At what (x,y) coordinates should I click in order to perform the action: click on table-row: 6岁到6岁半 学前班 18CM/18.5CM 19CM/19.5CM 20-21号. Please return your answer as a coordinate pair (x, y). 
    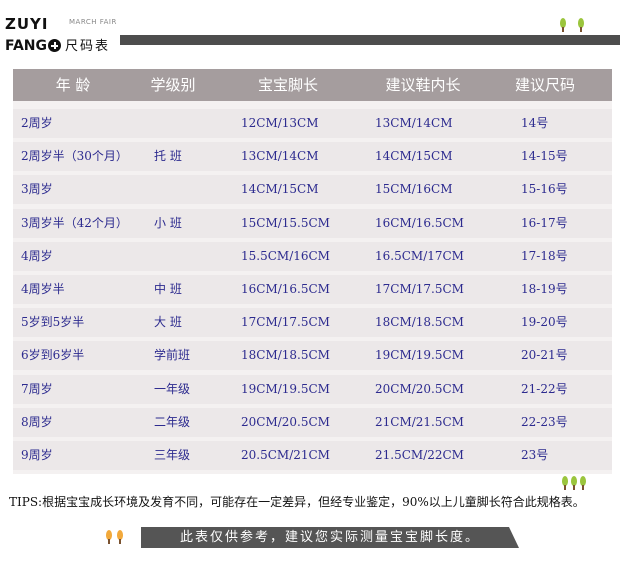
    Looking at the image, I should click on (312, 356).